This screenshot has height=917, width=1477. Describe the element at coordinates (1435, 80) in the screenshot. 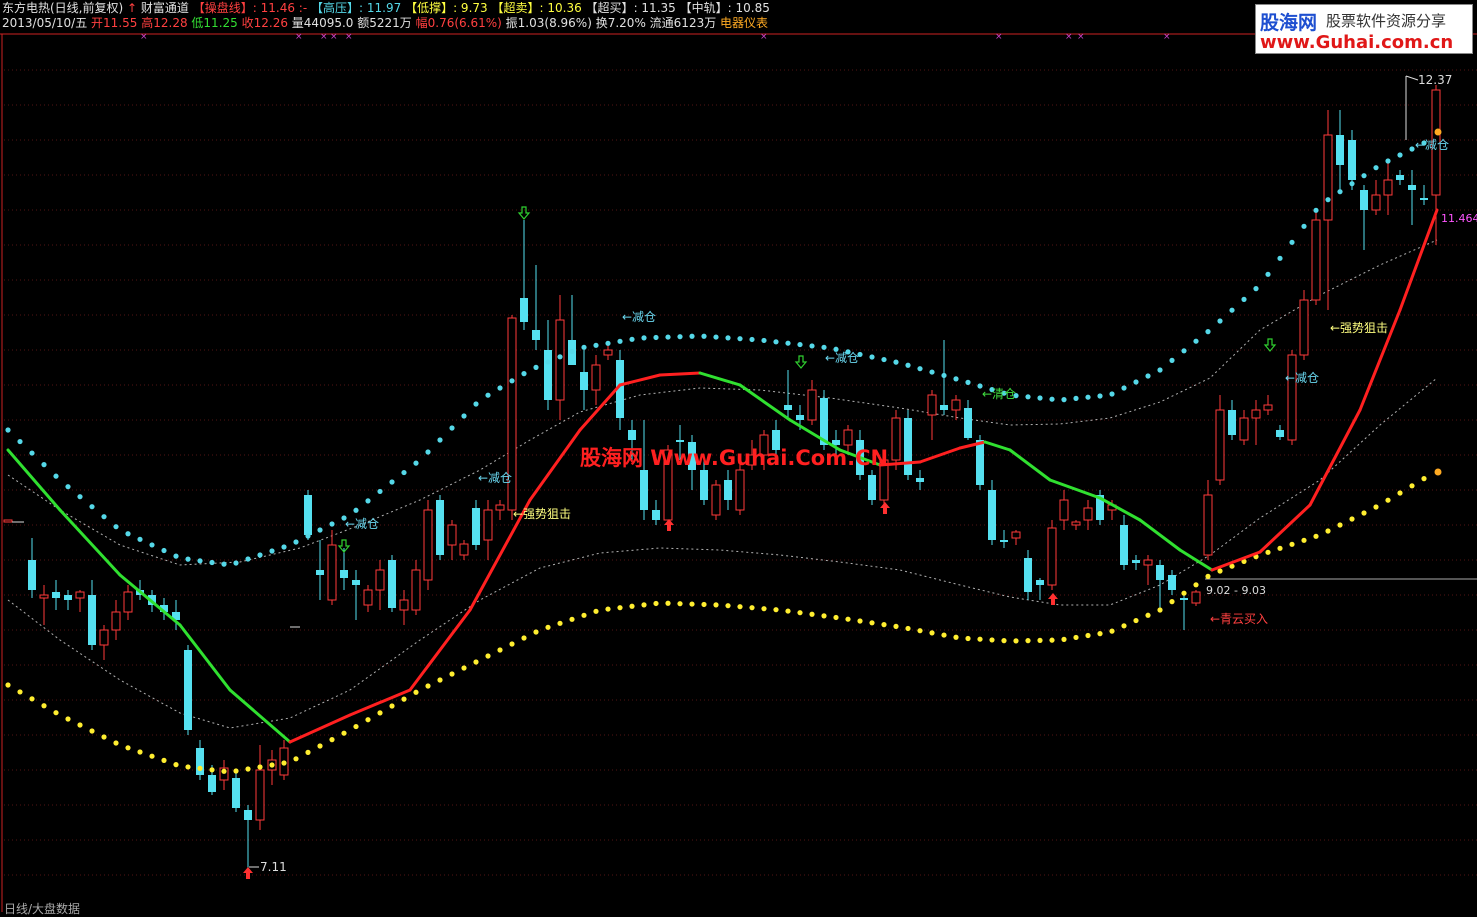

I see `high-price-label: 12.37` at that location.